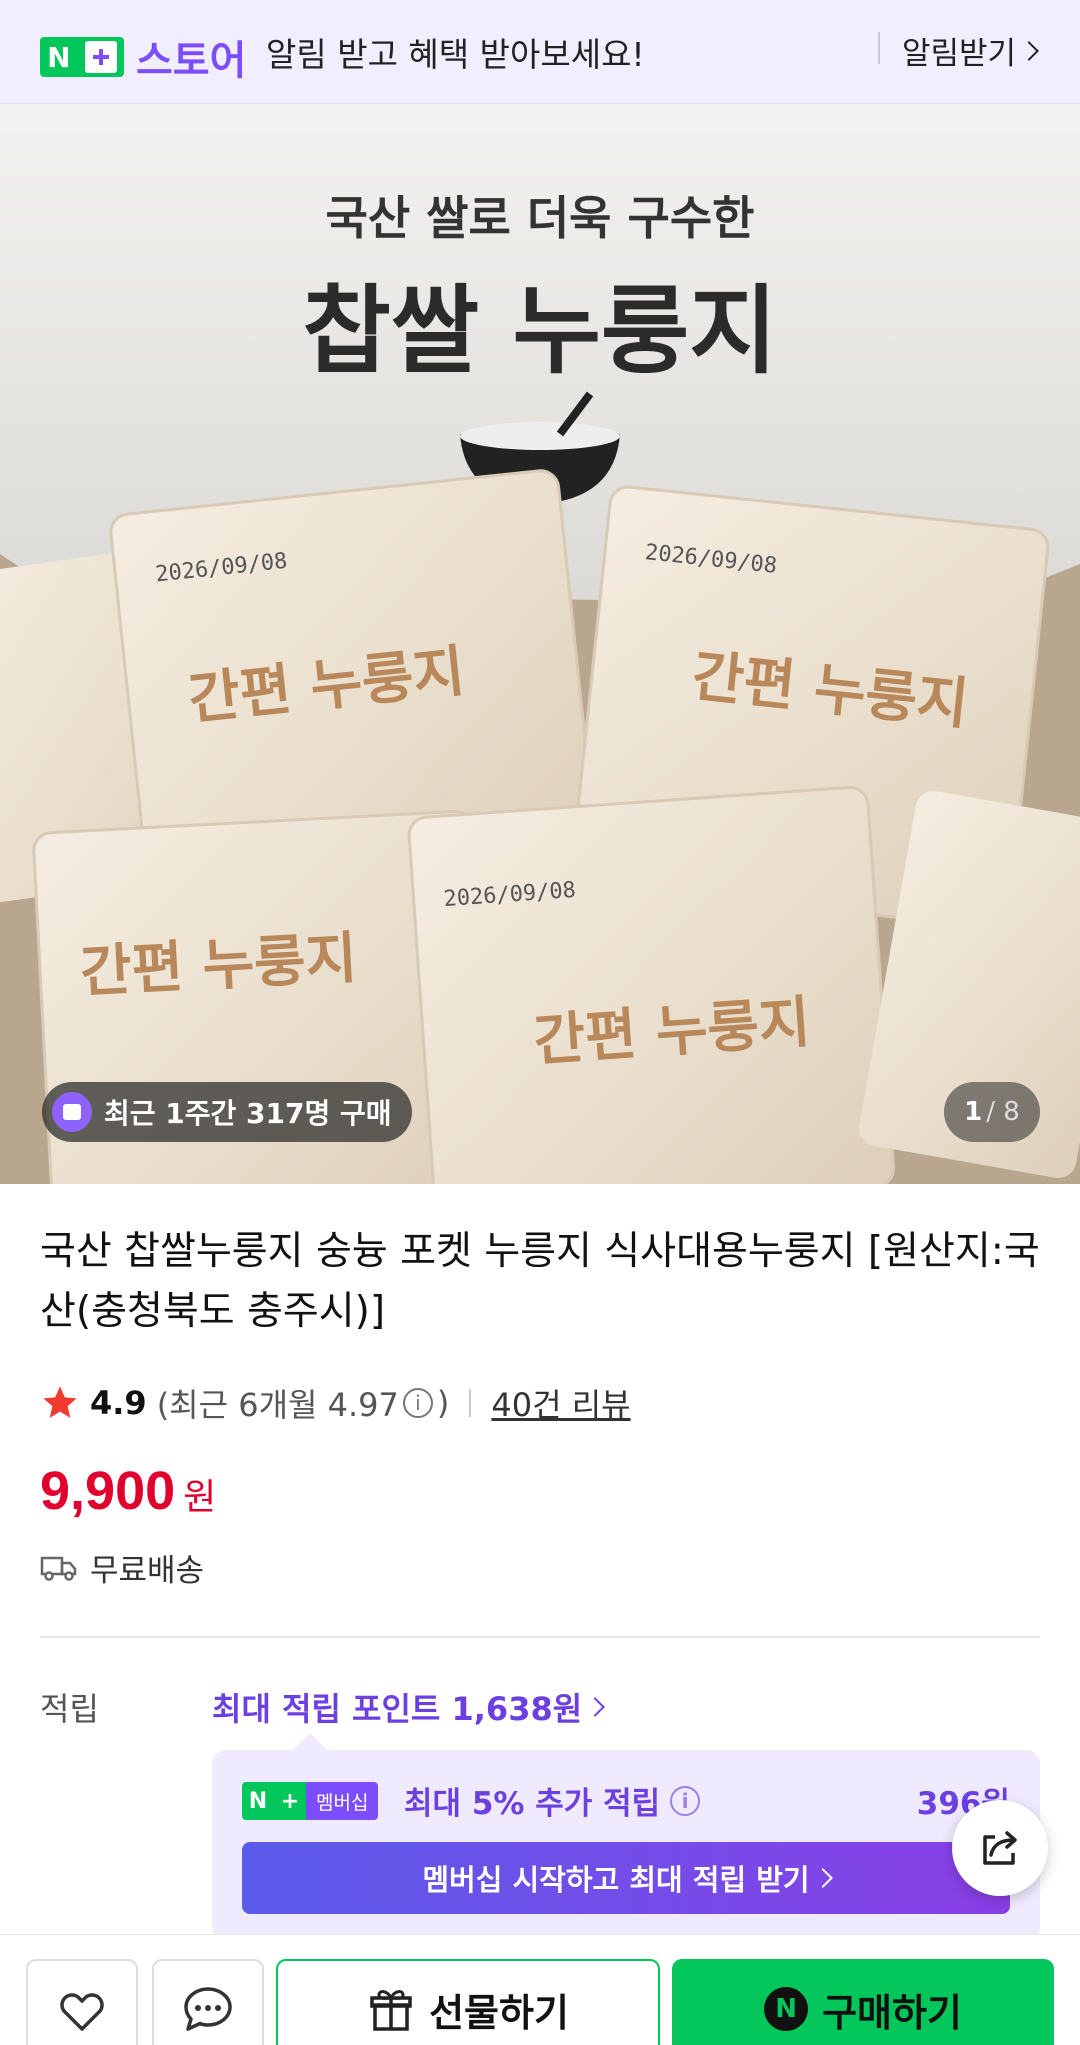 This screenshot has height=2045, width=1080. Describe the element at coordinates (786, 2009) in the screenshot. I see `naver-n-icon: N` at that location.